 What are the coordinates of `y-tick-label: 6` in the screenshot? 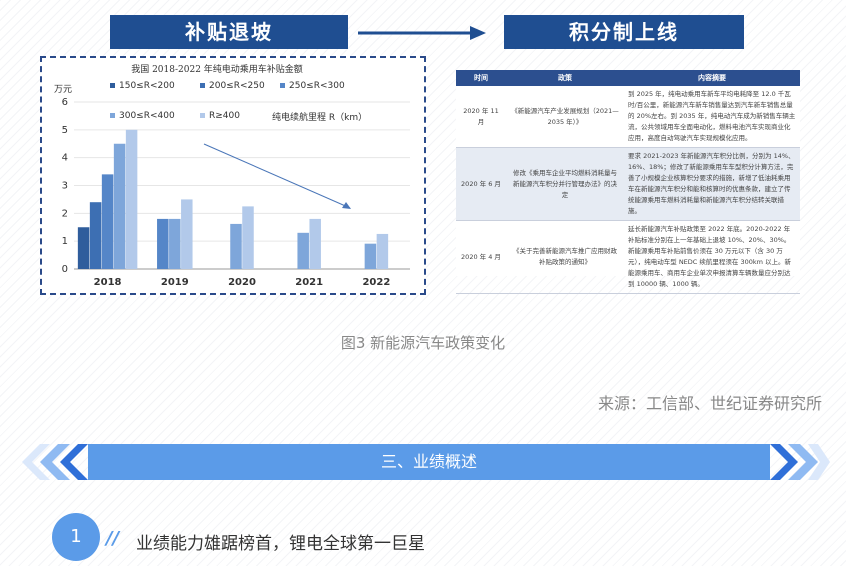 It's located at (65, 102).